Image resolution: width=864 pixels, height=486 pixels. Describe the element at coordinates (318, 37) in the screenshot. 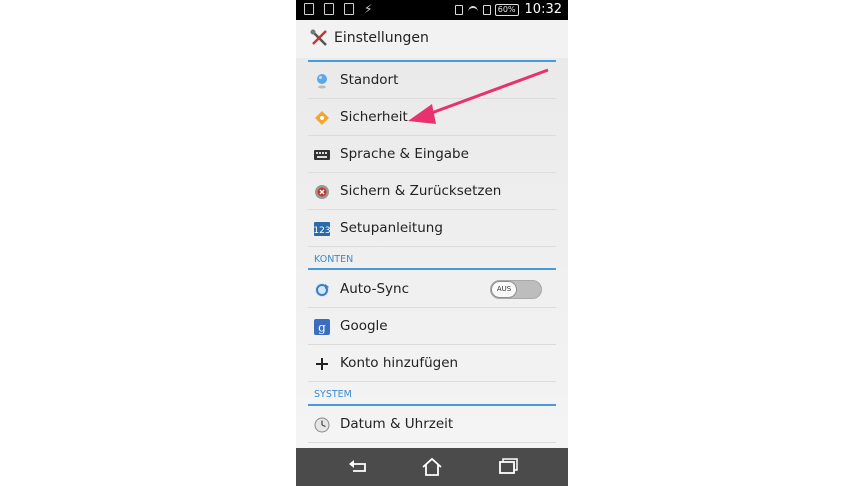

I see `settings-tools-icon` at that location.